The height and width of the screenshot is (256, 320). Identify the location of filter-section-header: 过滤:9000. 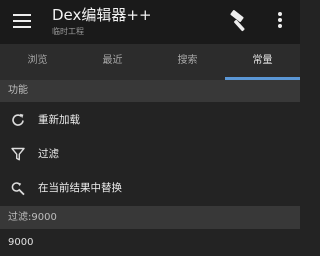
(150, 217).